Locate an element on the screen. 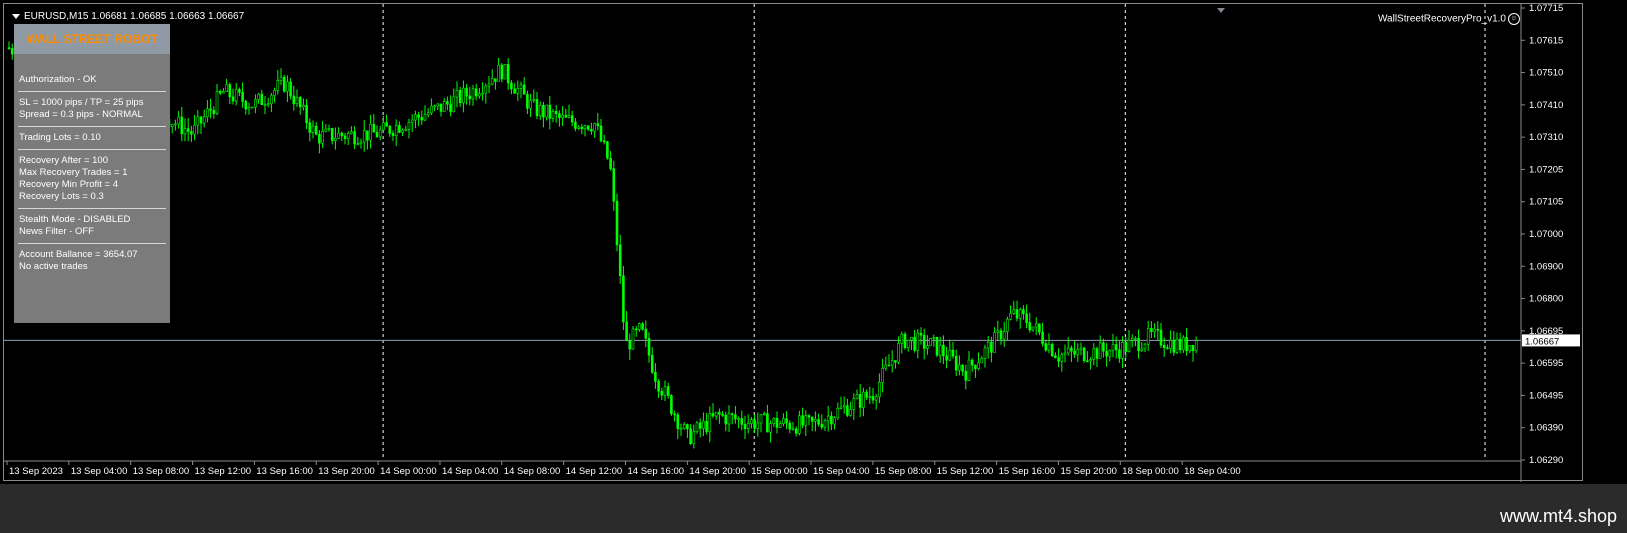 The image size is (1627, 533). time-tick-label: 13 Sep 04:00 is located at coordinates (99, 471).